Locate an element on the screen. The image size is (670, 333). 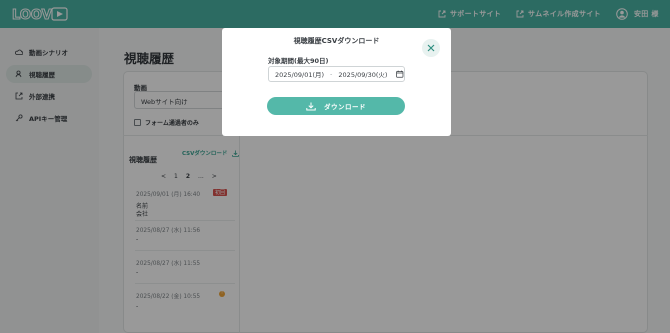
download-icon is located at coordinates (311, 106).